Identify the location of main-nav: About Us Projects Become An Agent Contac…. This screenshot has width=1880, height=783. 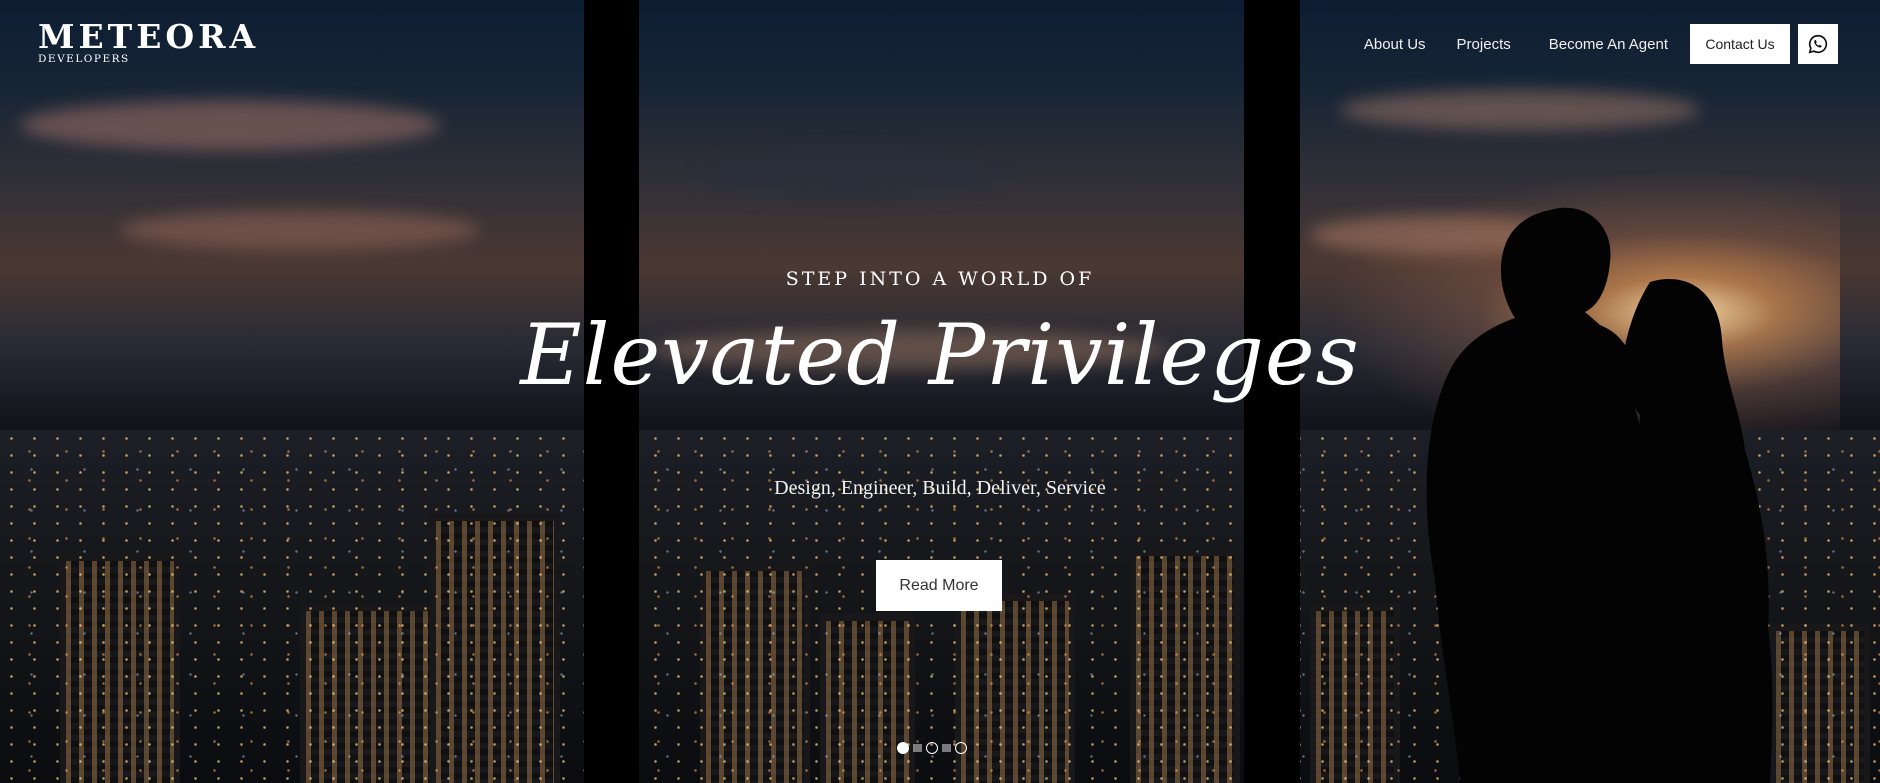
(1601, 44).